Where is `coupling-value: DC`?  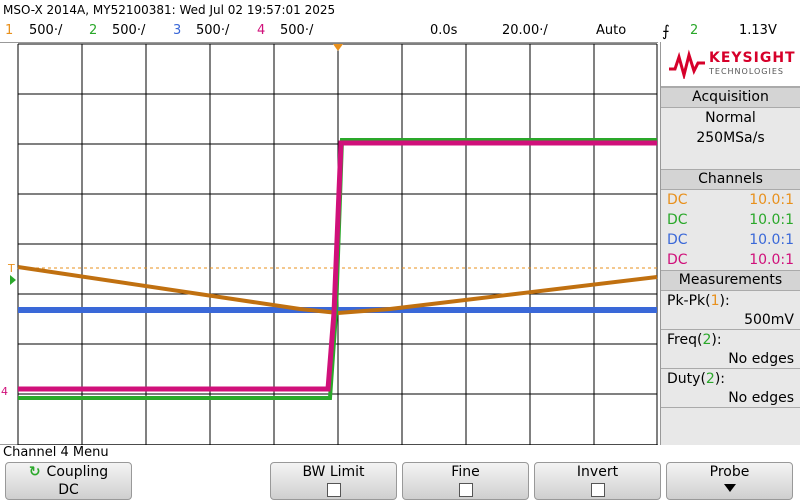
coupling-value: DC is located at coordinates (68, 490).